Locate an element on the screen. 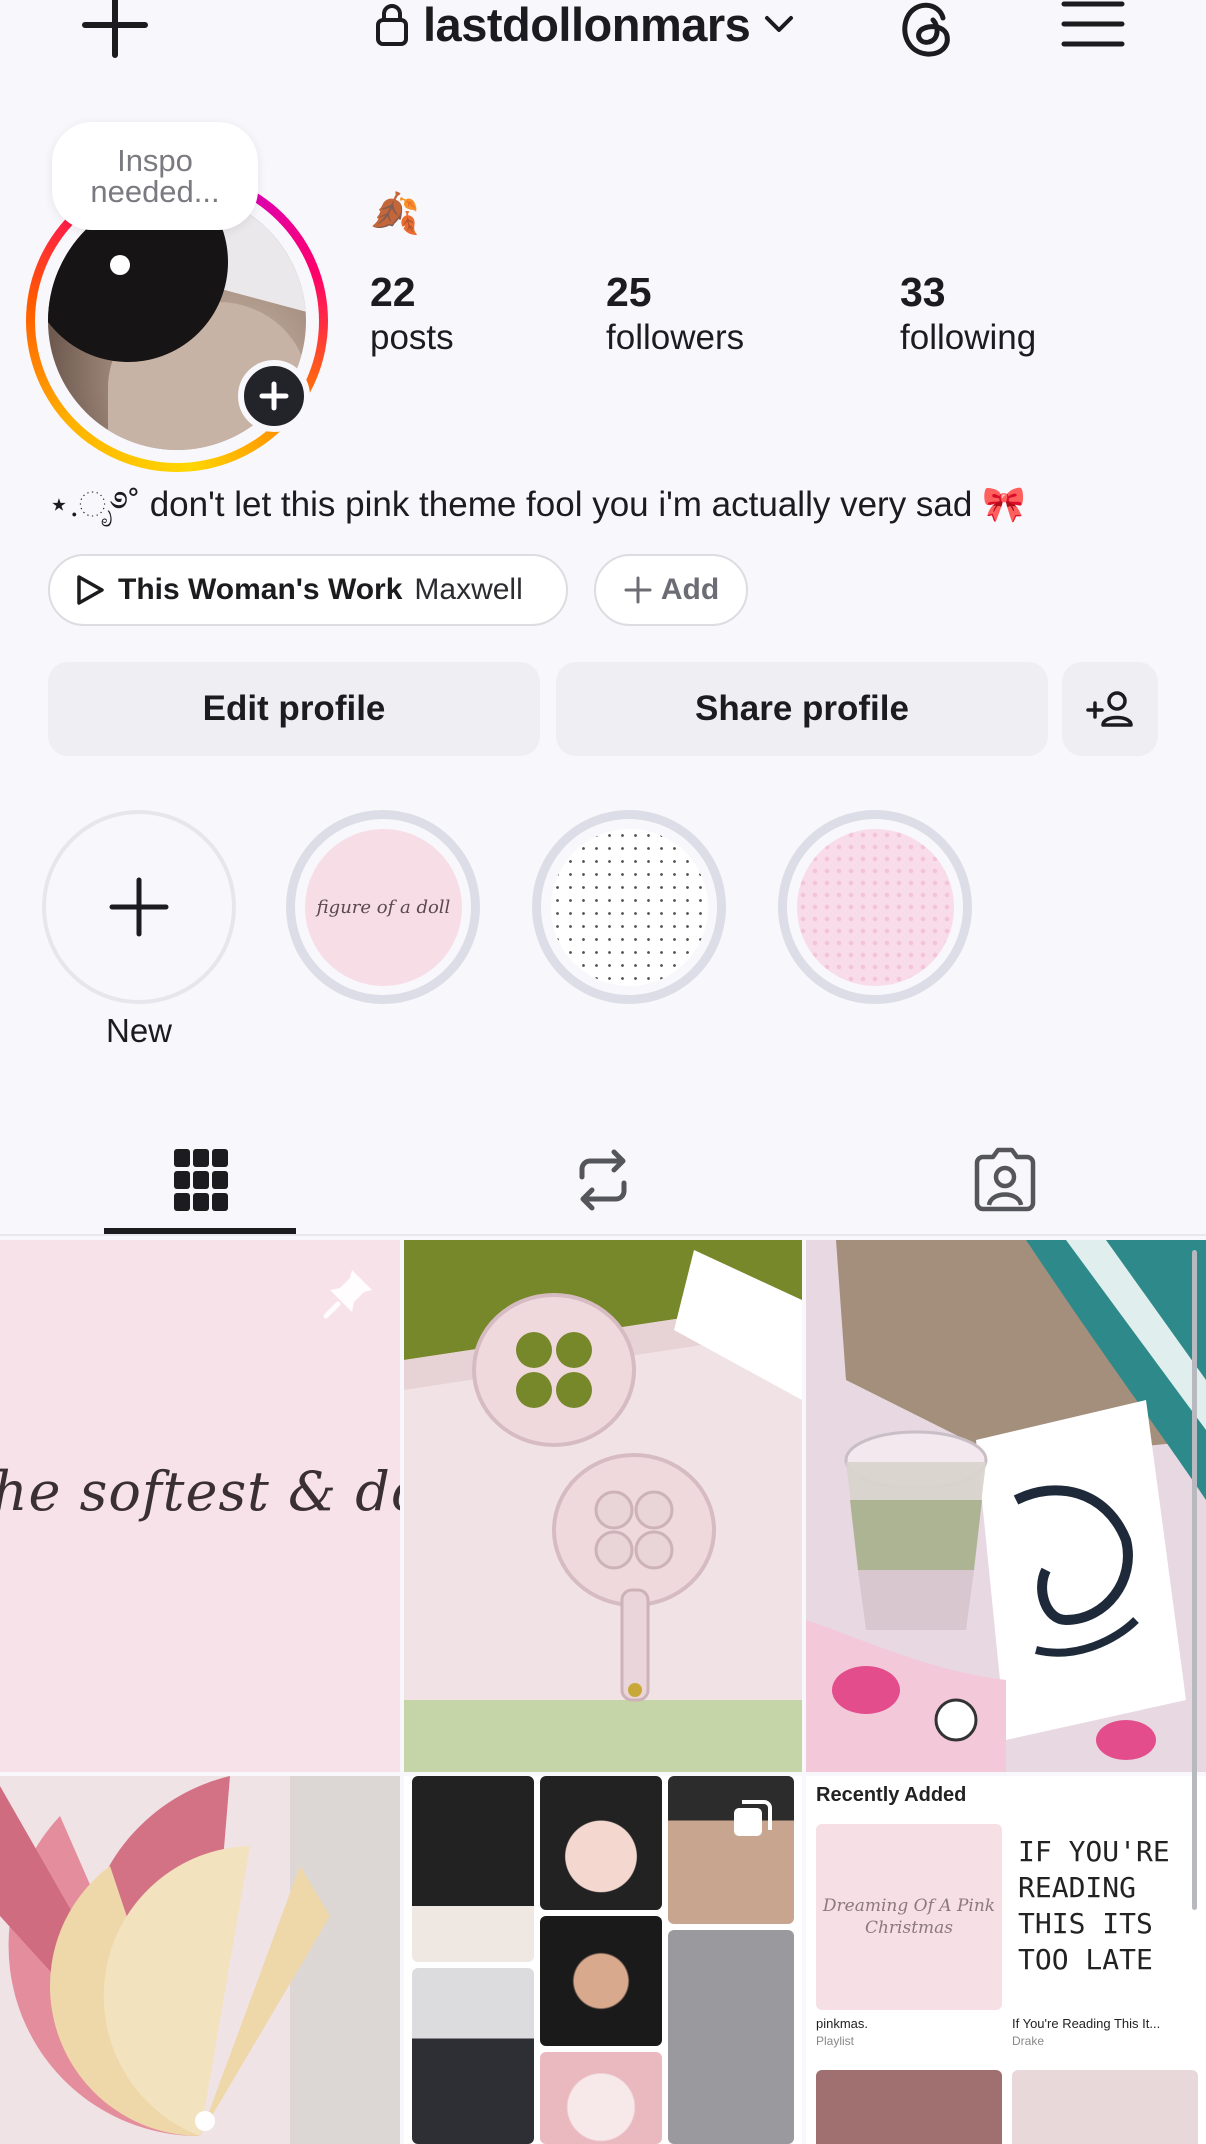 The width and height of the screenshot is (1206, 2144). posts-label: posts is located at coordinates (412, 337).